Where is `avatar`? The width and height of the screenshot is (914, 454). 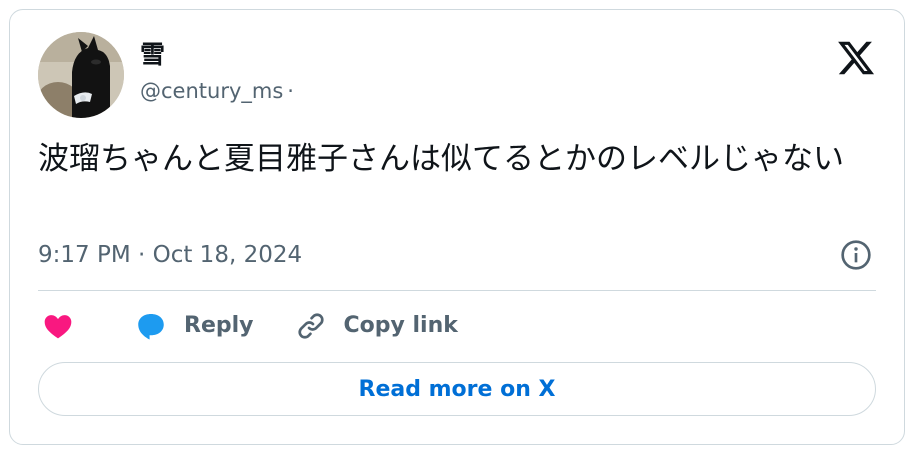
avatar is located at coordinates (81, 75).